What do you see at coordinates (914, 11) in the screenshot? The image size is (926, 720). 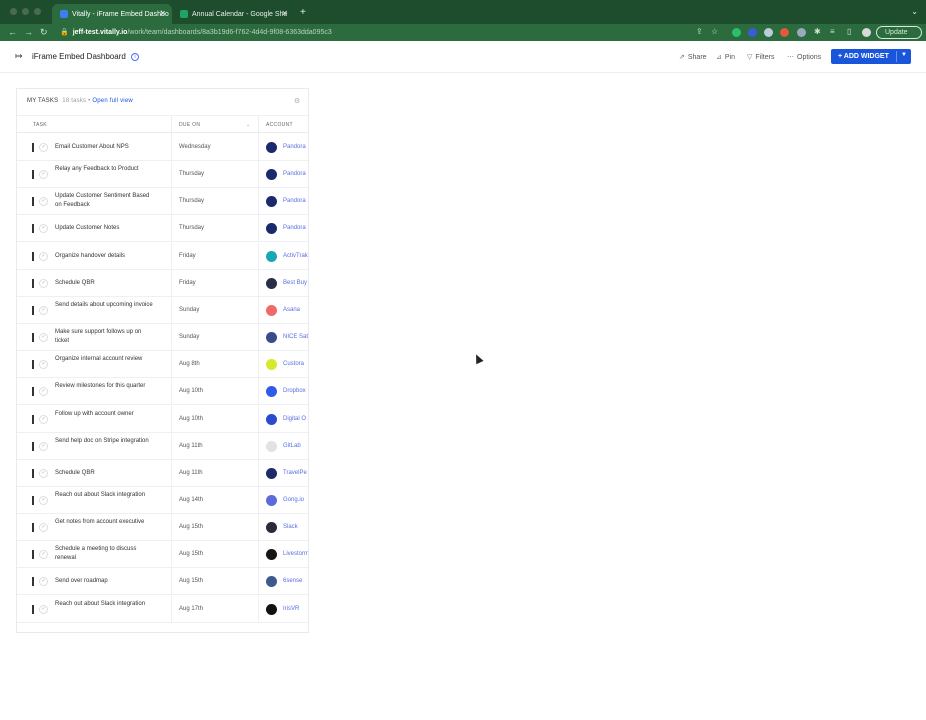 I see `tab-search-icon: ⌄` at bounding box center [914, 11].